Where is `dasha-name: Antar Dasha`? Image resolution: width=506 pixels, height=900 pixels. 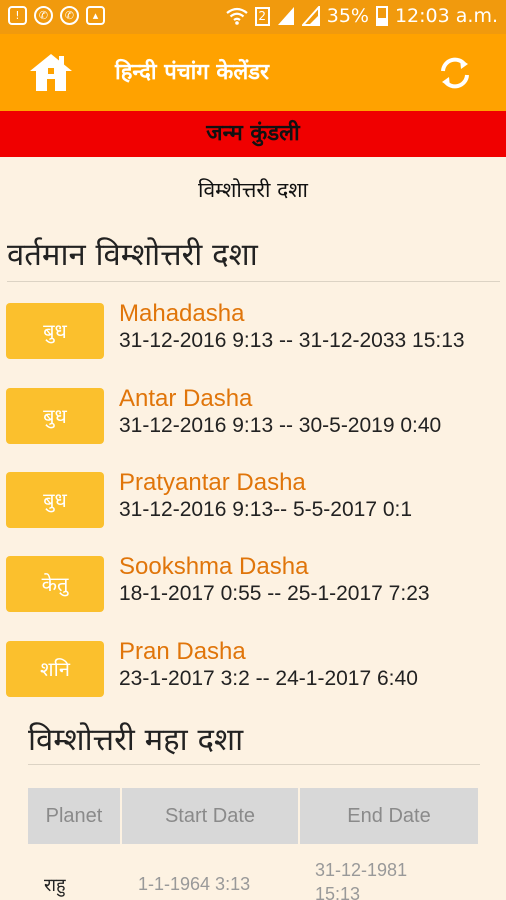 dasha-name: Antar Dasha is located at coordinates (186, 398).